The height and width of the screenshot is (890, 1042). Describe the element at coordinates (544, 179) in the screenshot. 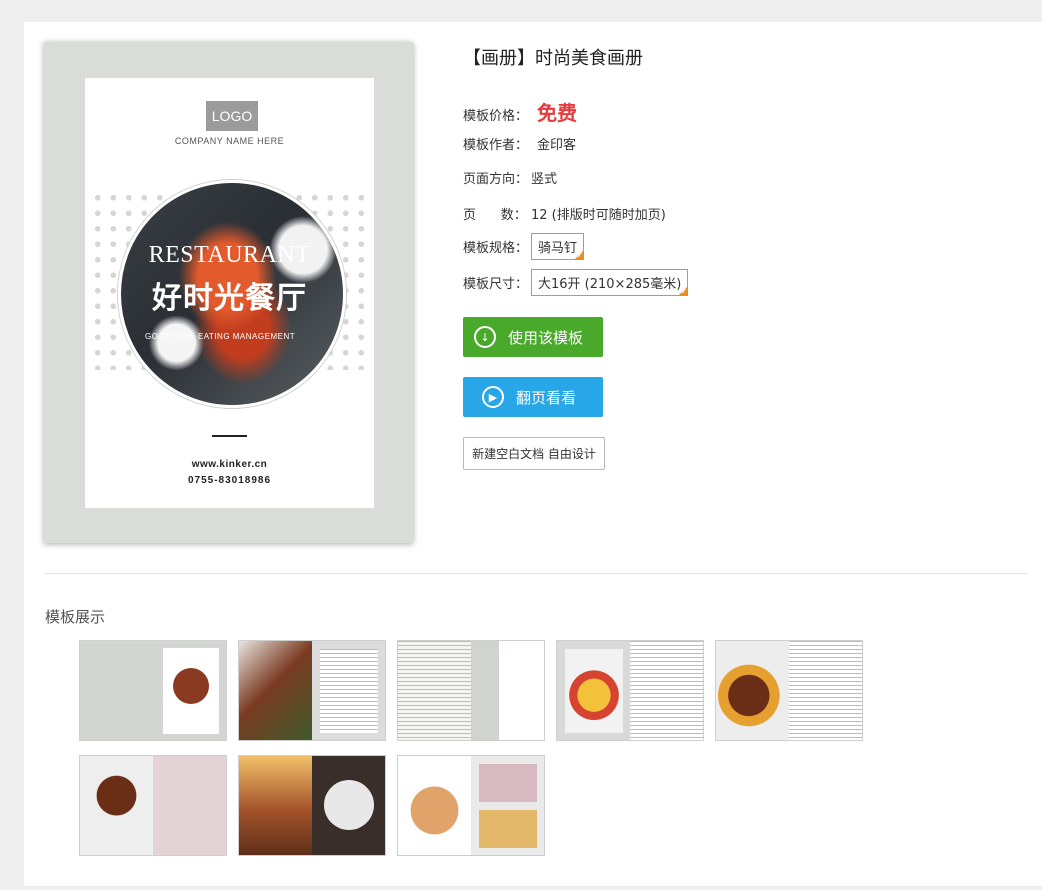

I see `orientation-value: 竖式` at that location.